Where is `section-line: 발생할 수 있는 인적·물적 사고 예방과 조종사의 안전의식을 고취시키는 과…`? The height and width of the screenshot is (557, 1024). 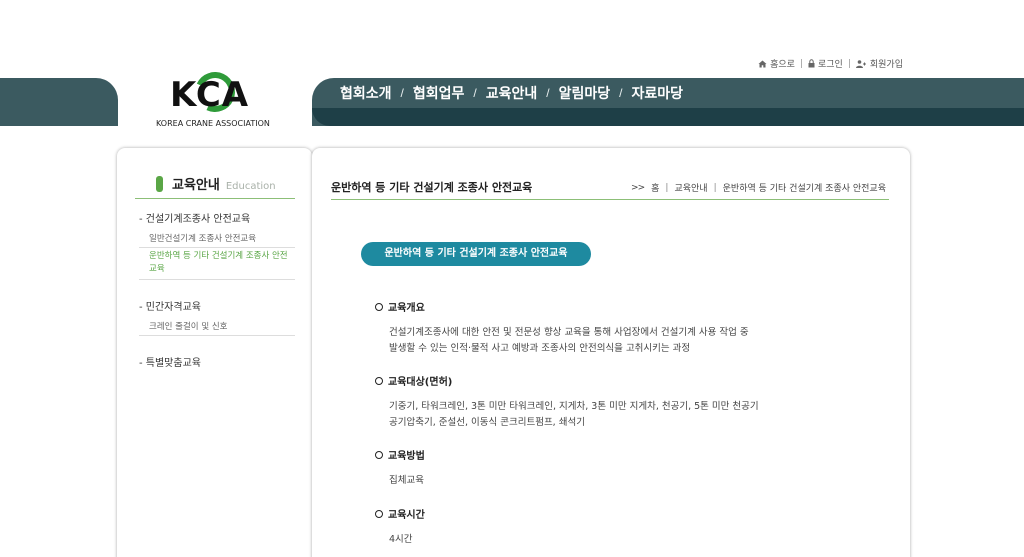 section-line: 발생할 수 있는 인적·물적 사고 예방과 조종사의 안전의식을 고취시키는 과… is located at coordinates (540, 348).